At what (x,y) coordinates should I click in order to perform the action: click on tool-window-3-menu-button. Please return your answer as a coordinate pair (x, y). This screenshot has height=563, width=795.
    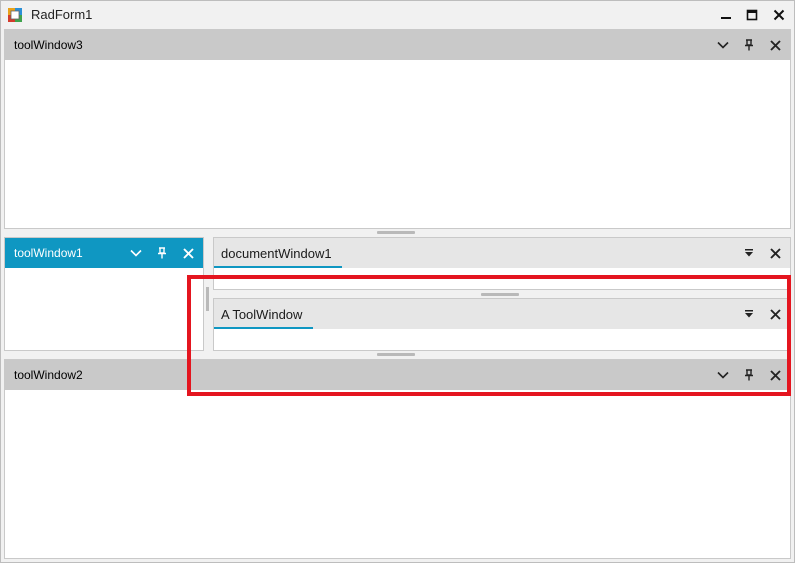
    Looking at the image, I should click on (723, 45).